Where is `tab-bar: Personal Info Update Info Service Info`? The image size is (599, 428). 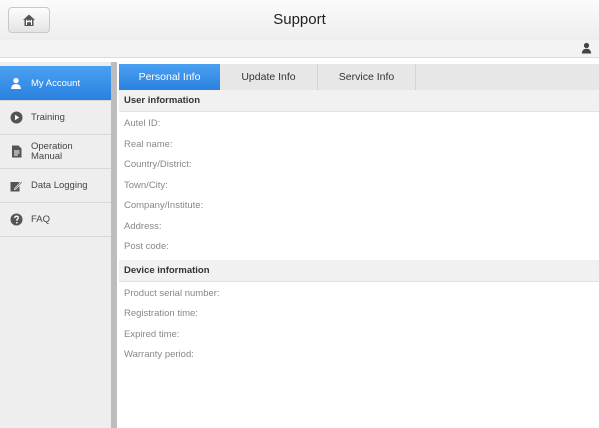
tab-bar: Personal Info Update Info Service Info is located at coordinates (359, 77).